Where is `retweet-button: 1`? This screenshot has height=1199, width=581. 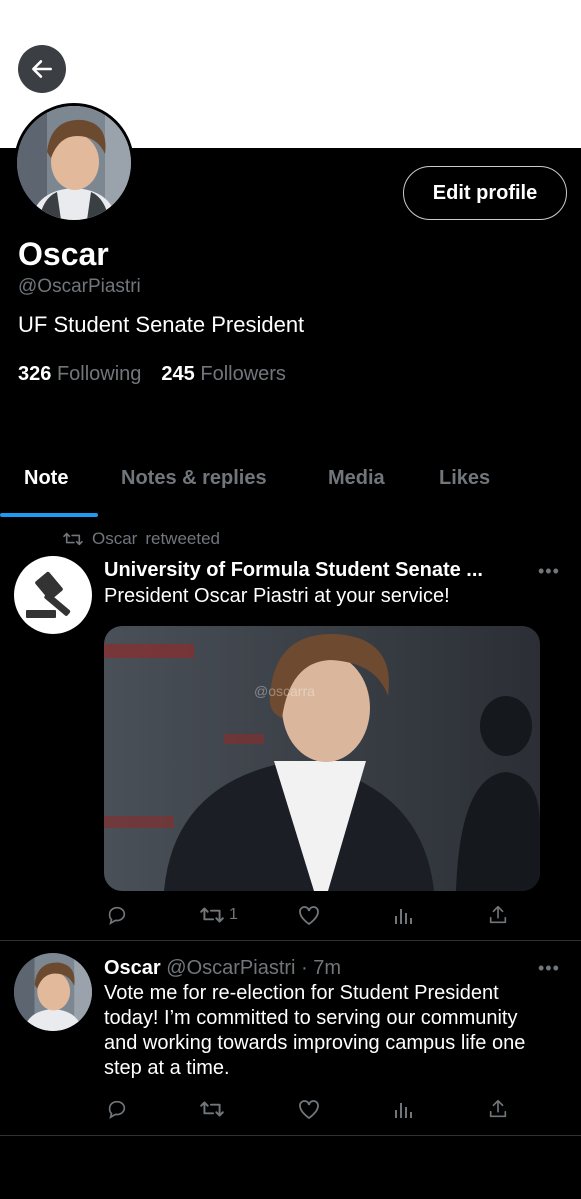 retweet-button: 1 is located at coordinates (218, 915).